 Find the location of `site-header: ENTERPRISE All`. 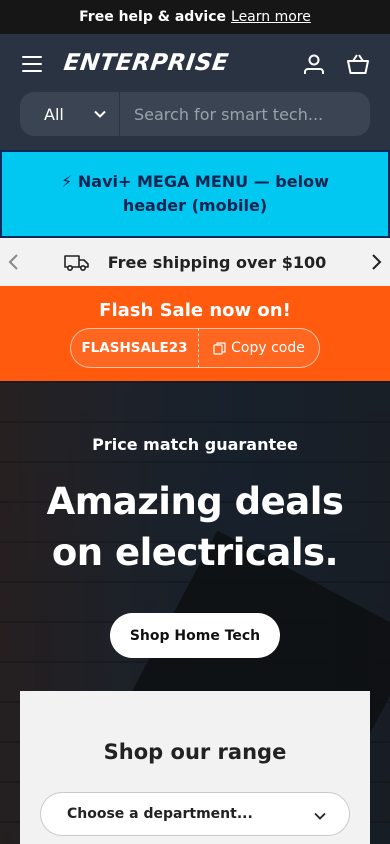

site-header: ENTERPRISE All is located at coordinates (195, 92).